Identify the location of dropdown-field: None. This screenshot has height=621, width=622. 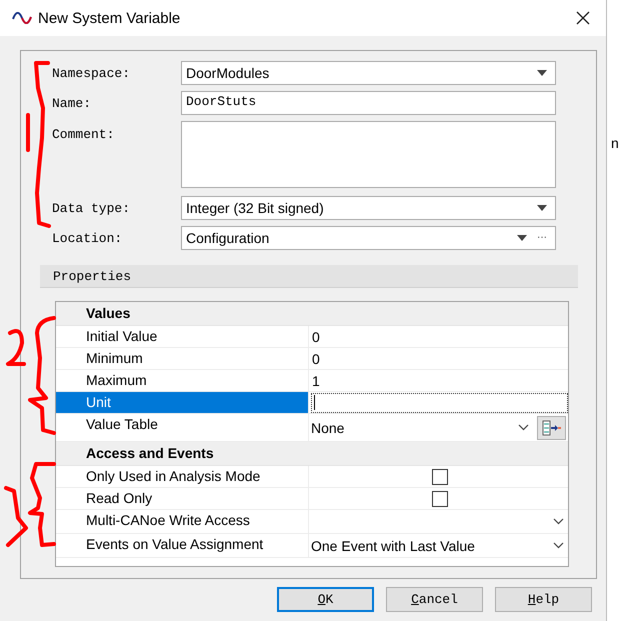
(422, 428).